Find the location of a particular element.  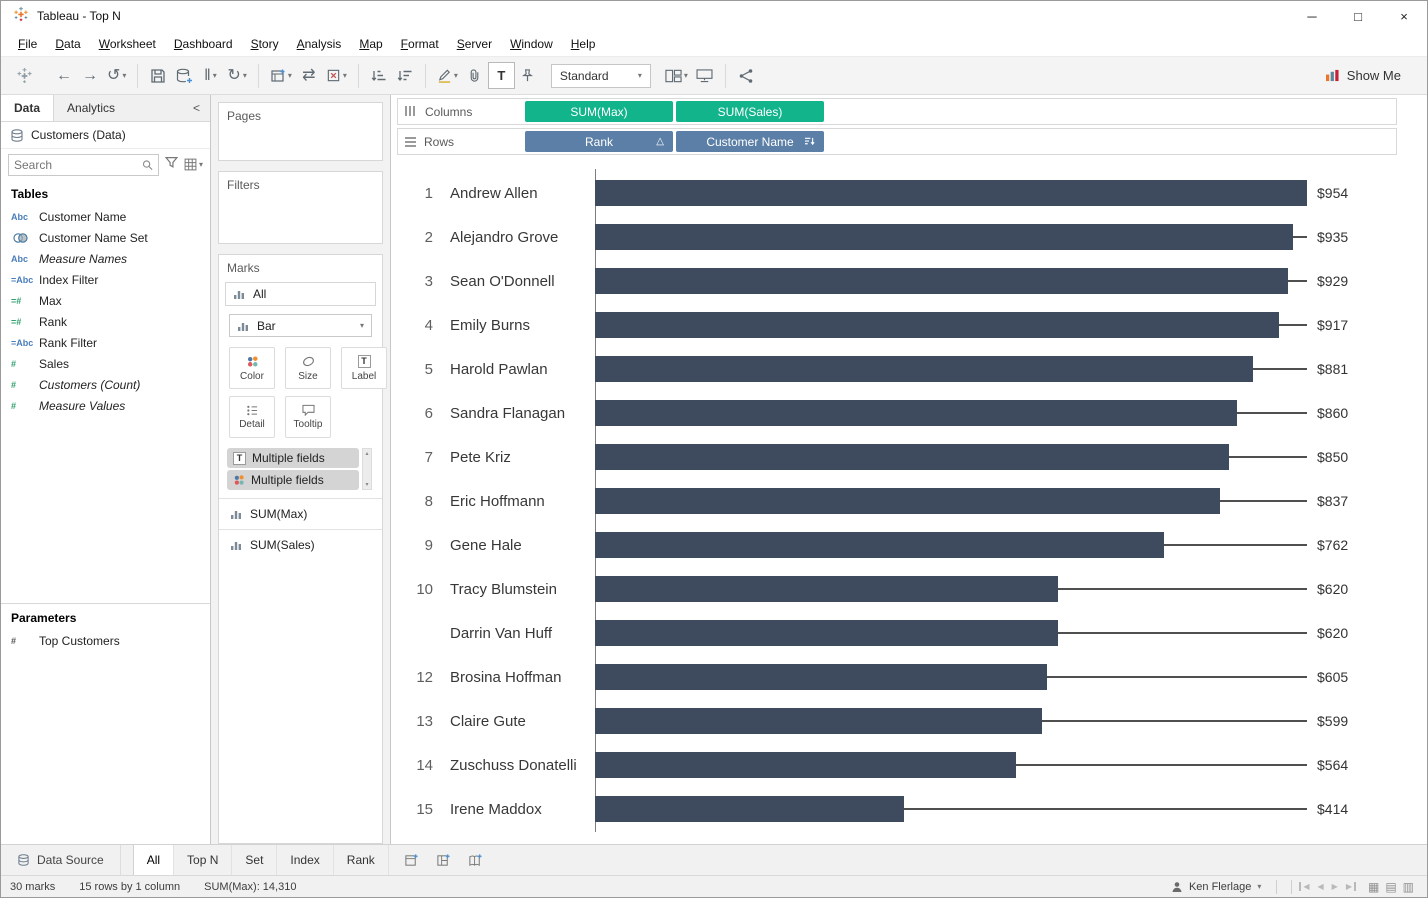

datasource-row: Customers (Data) is located at coordinates (105, 135).